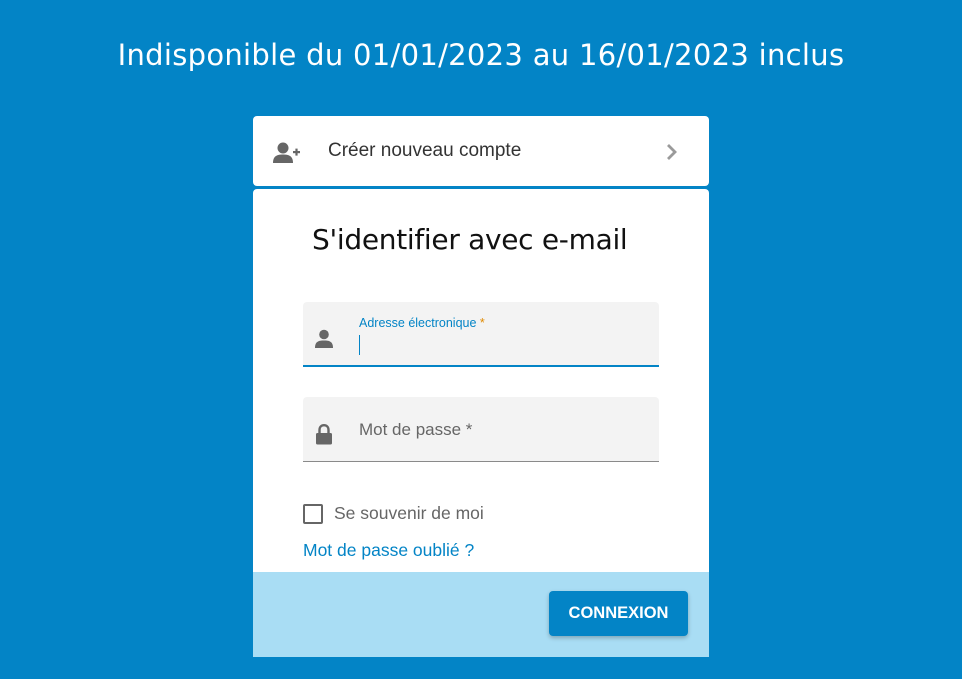 The width and height of the screenshot is (962, 679). I want to click on text-cursor, so click(359, 345).